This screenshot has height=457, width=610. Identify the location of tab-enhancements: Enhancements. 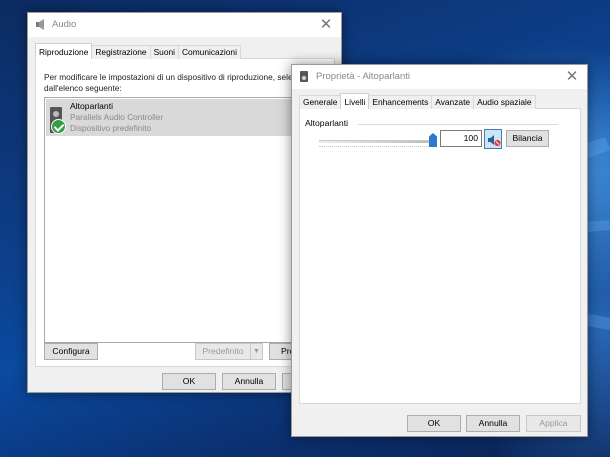
(400, 102).